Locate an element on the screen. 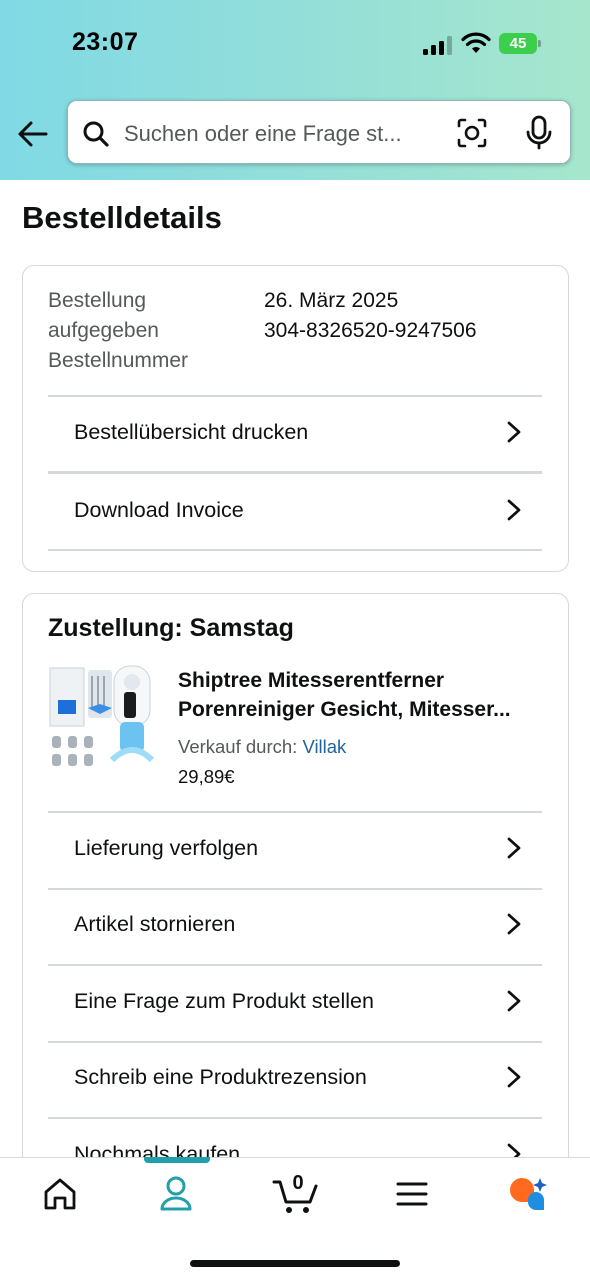 The height and width of the screenshot is (1280, 590). print-order-summary-row: Bestellübersicht drucken is located at coordinates (295, 432).